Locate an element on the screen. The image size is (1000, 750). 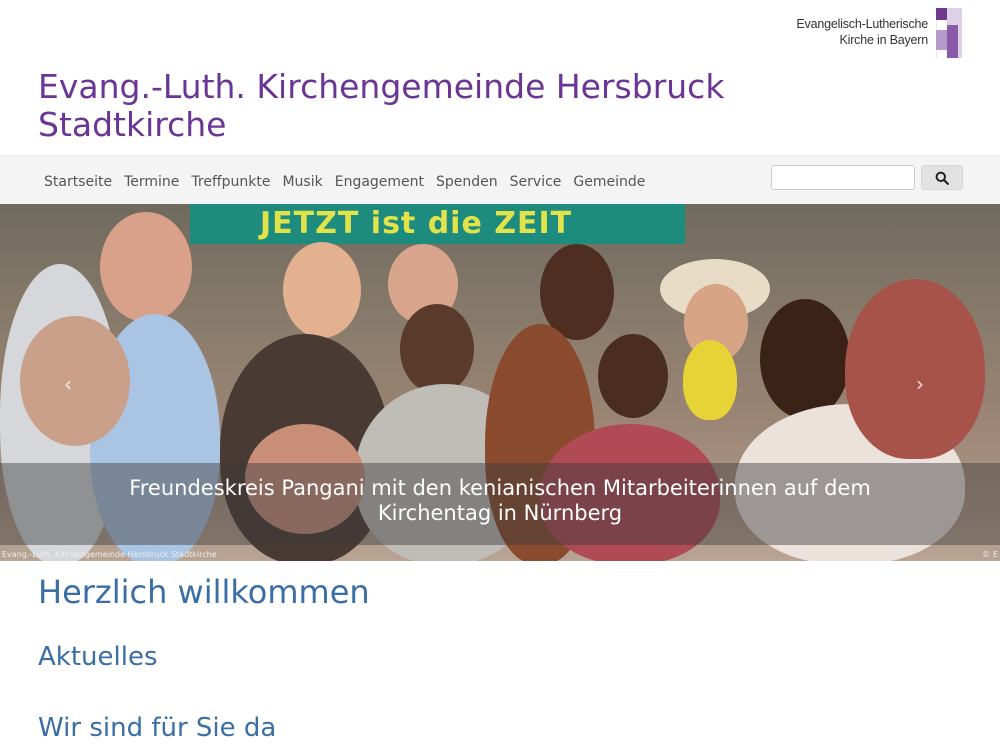
search-input is located at coordinates (843, 177).